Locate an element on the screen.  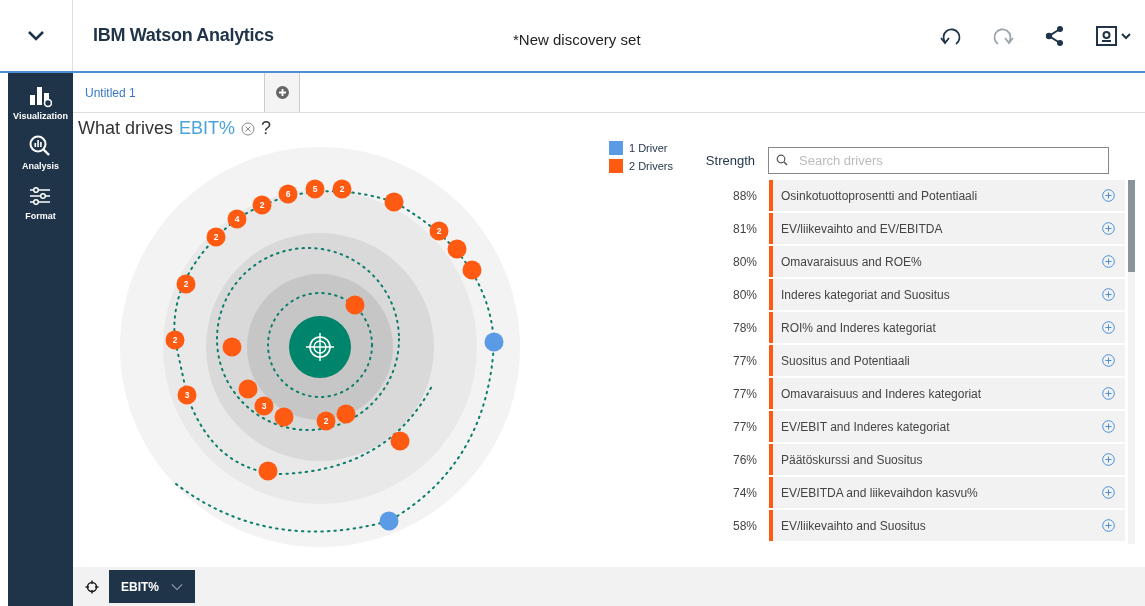
search-icon is located at coordinates (782, 160).